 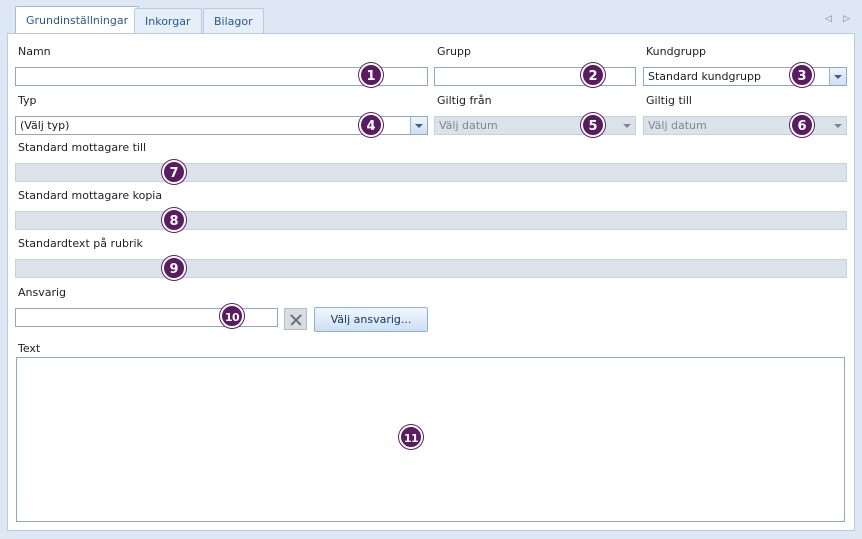 I want to click on mottagare-kopia-field, so click(x=431, y=220).